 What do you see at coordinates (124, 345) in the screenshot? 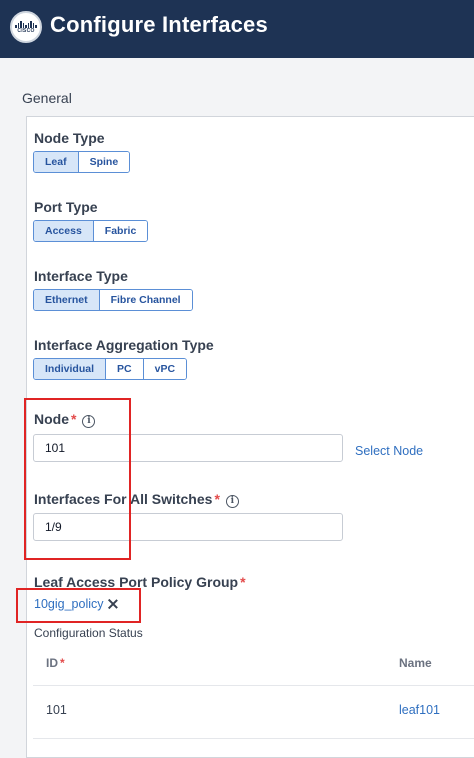
I see `aggregation-type-label: Interface Aggregation Type` at bounding box center [124, 345].